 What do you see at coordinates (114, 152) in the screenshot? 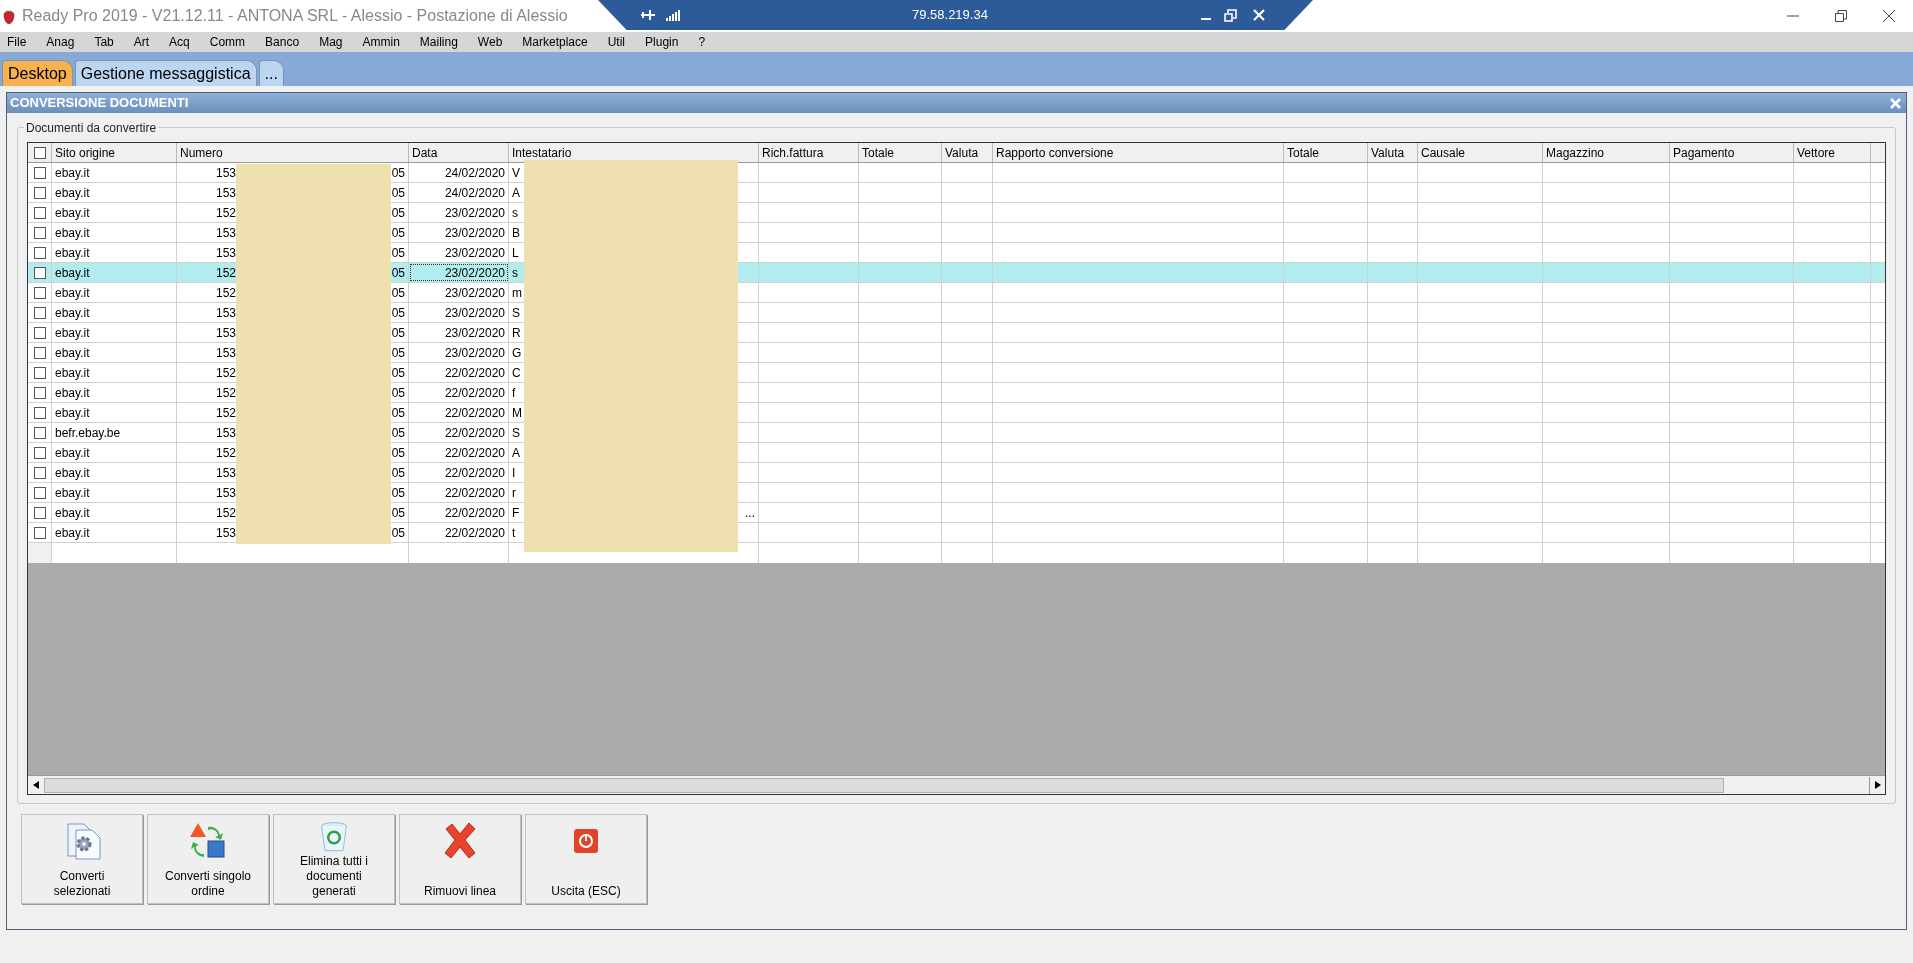
I see `column-header: Sito origine` at bounding box center [114, 152].